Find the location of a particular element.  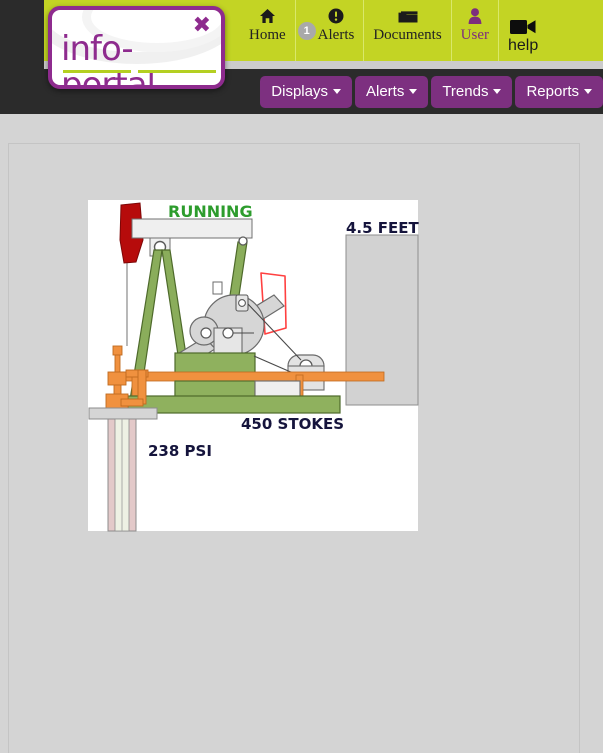

nav-label-alerts: Alerts is located at coordinates (385, 91).